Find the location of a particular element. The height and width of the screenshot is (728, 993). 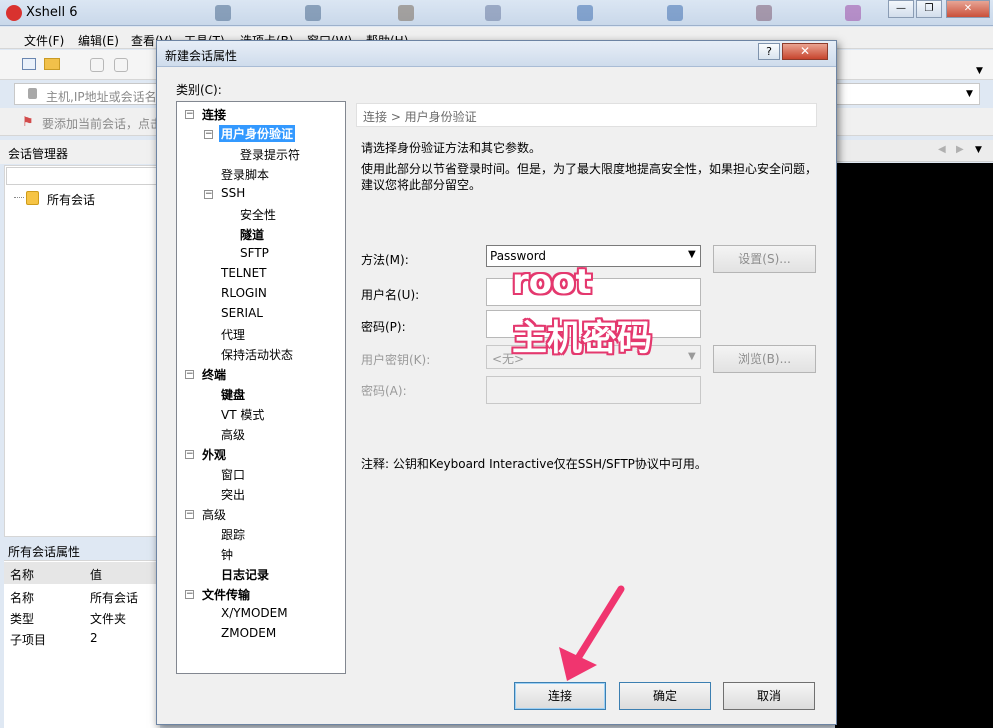

tree-item-keyboard: 键盘 is located at coordinates (233, 394).